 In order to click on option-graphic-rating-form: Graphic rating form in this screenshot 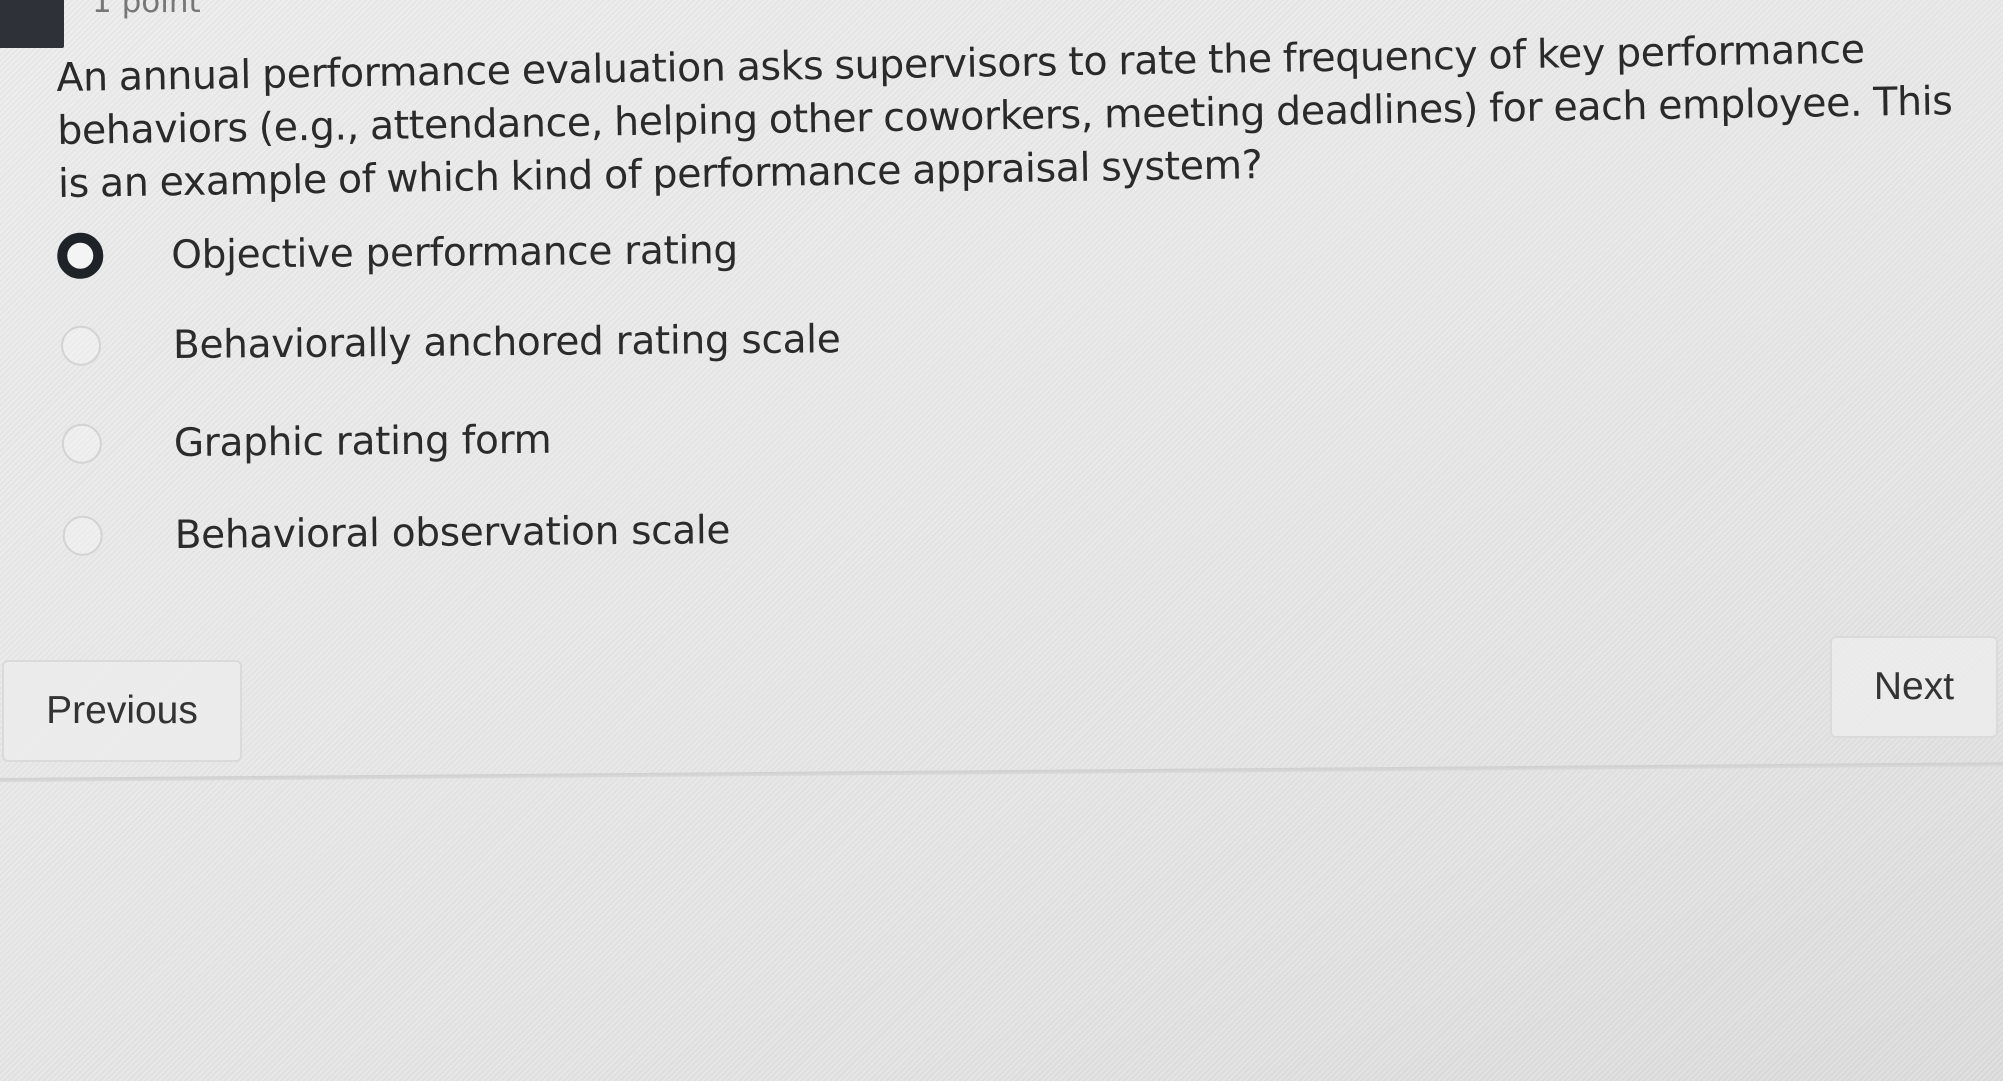, I will do `click(305, 442)`.